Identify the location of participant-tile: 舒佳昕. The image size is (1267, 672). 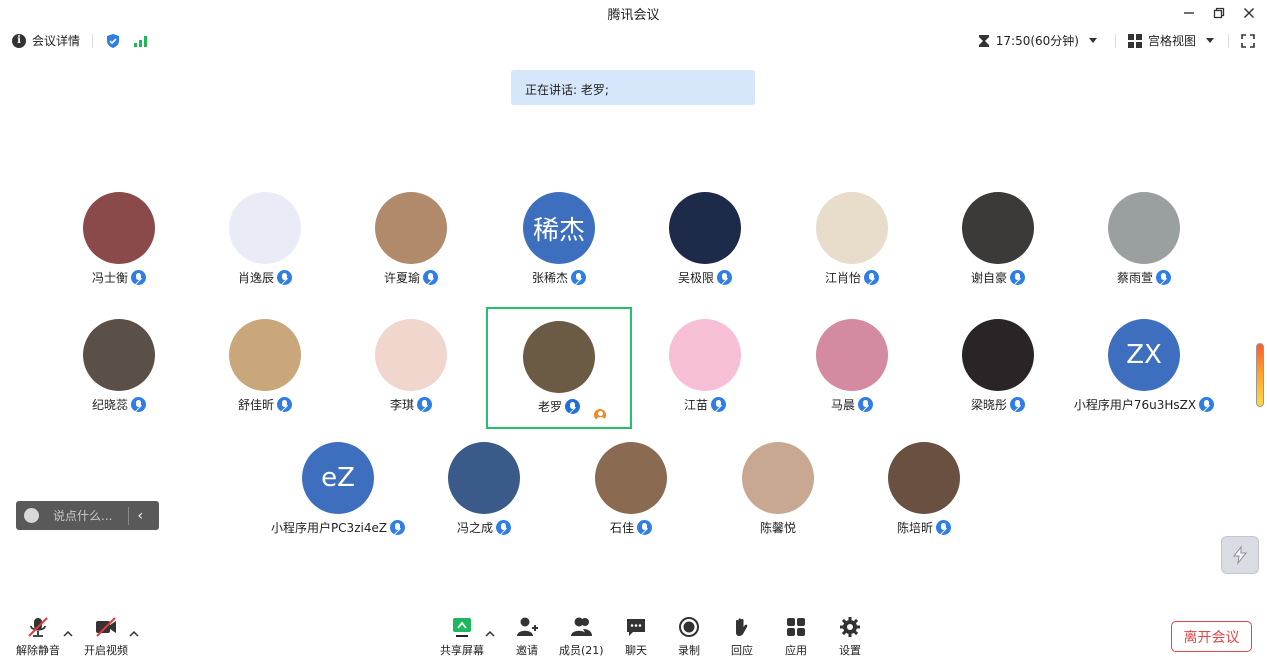
(265, 368).